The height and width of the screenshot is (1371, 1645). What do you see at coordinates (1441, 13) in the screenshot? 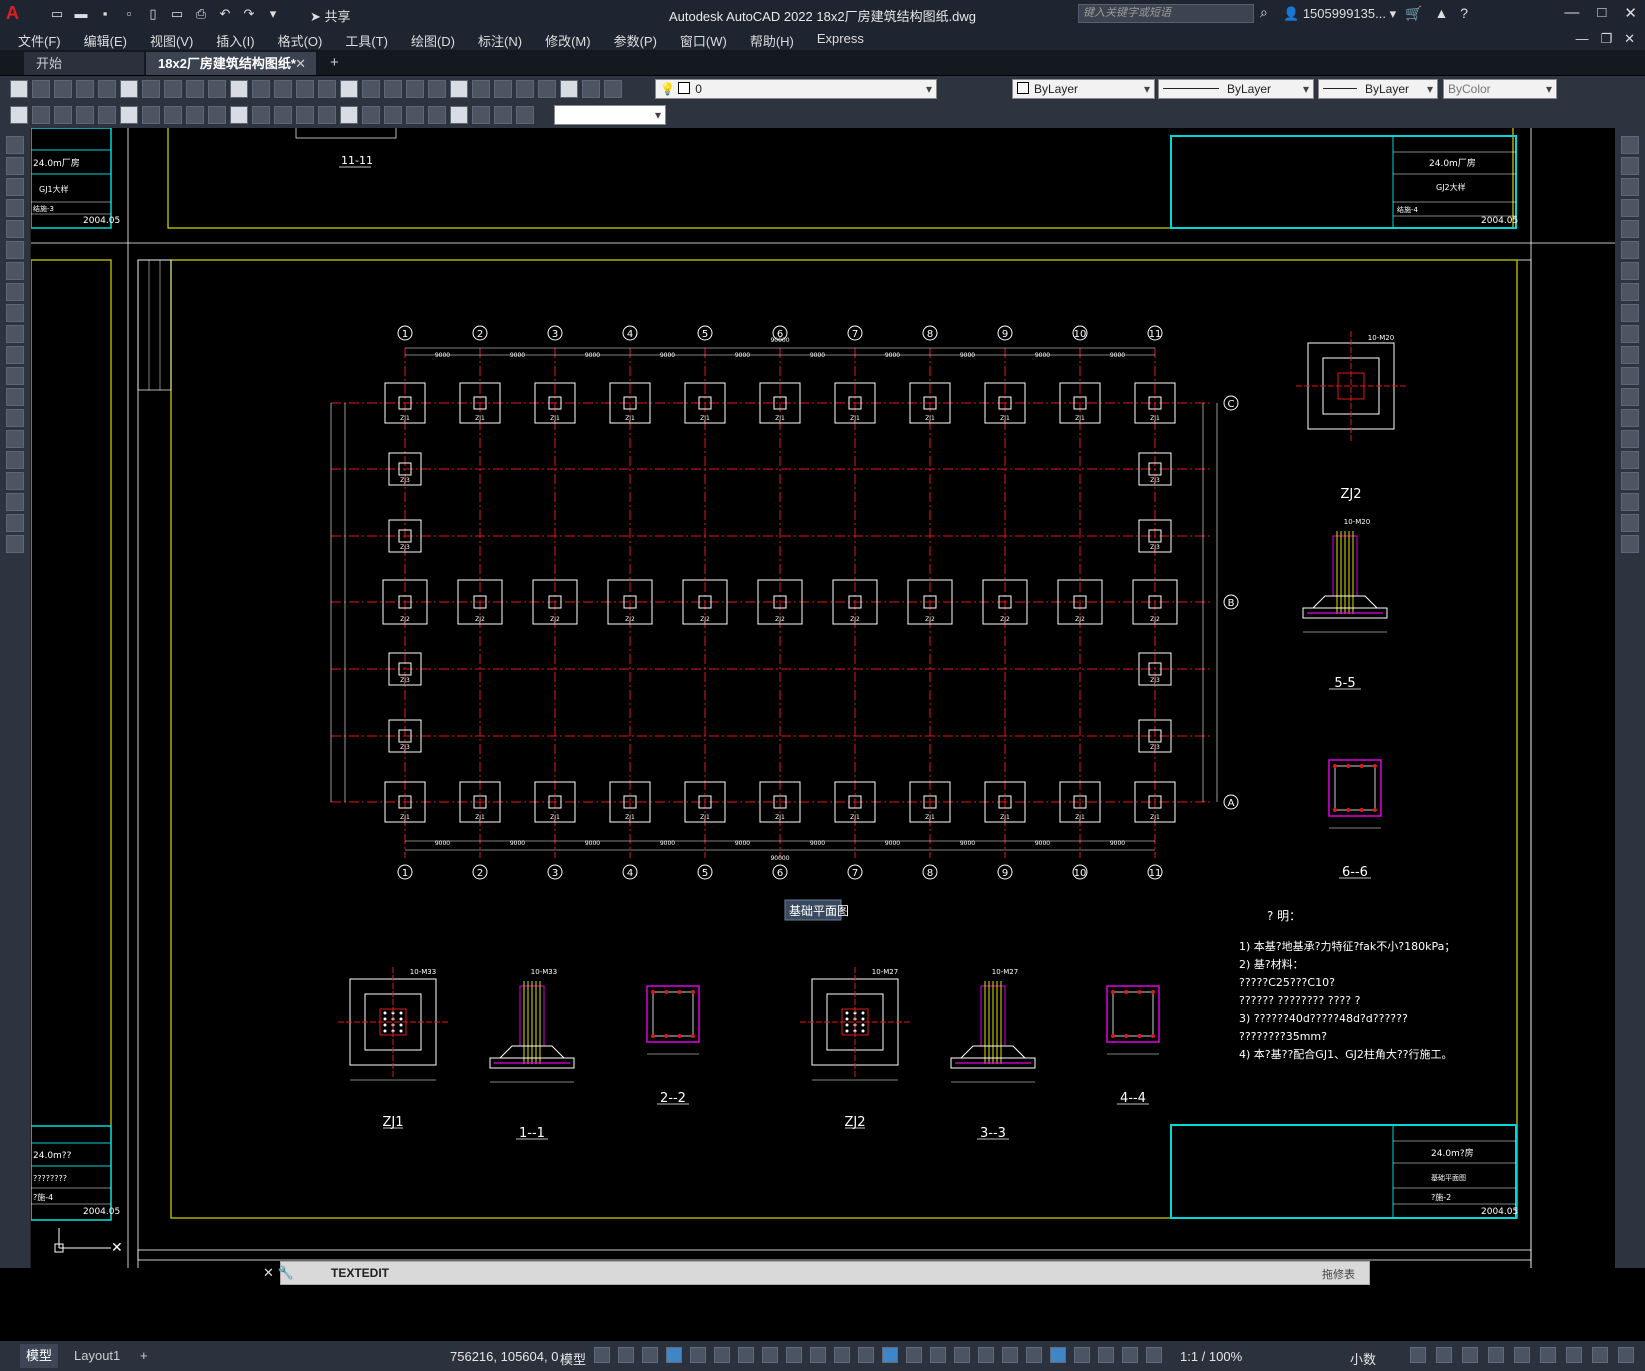
I see `autodesk-app-icon: ▲` at bounding box center [1441, 13].